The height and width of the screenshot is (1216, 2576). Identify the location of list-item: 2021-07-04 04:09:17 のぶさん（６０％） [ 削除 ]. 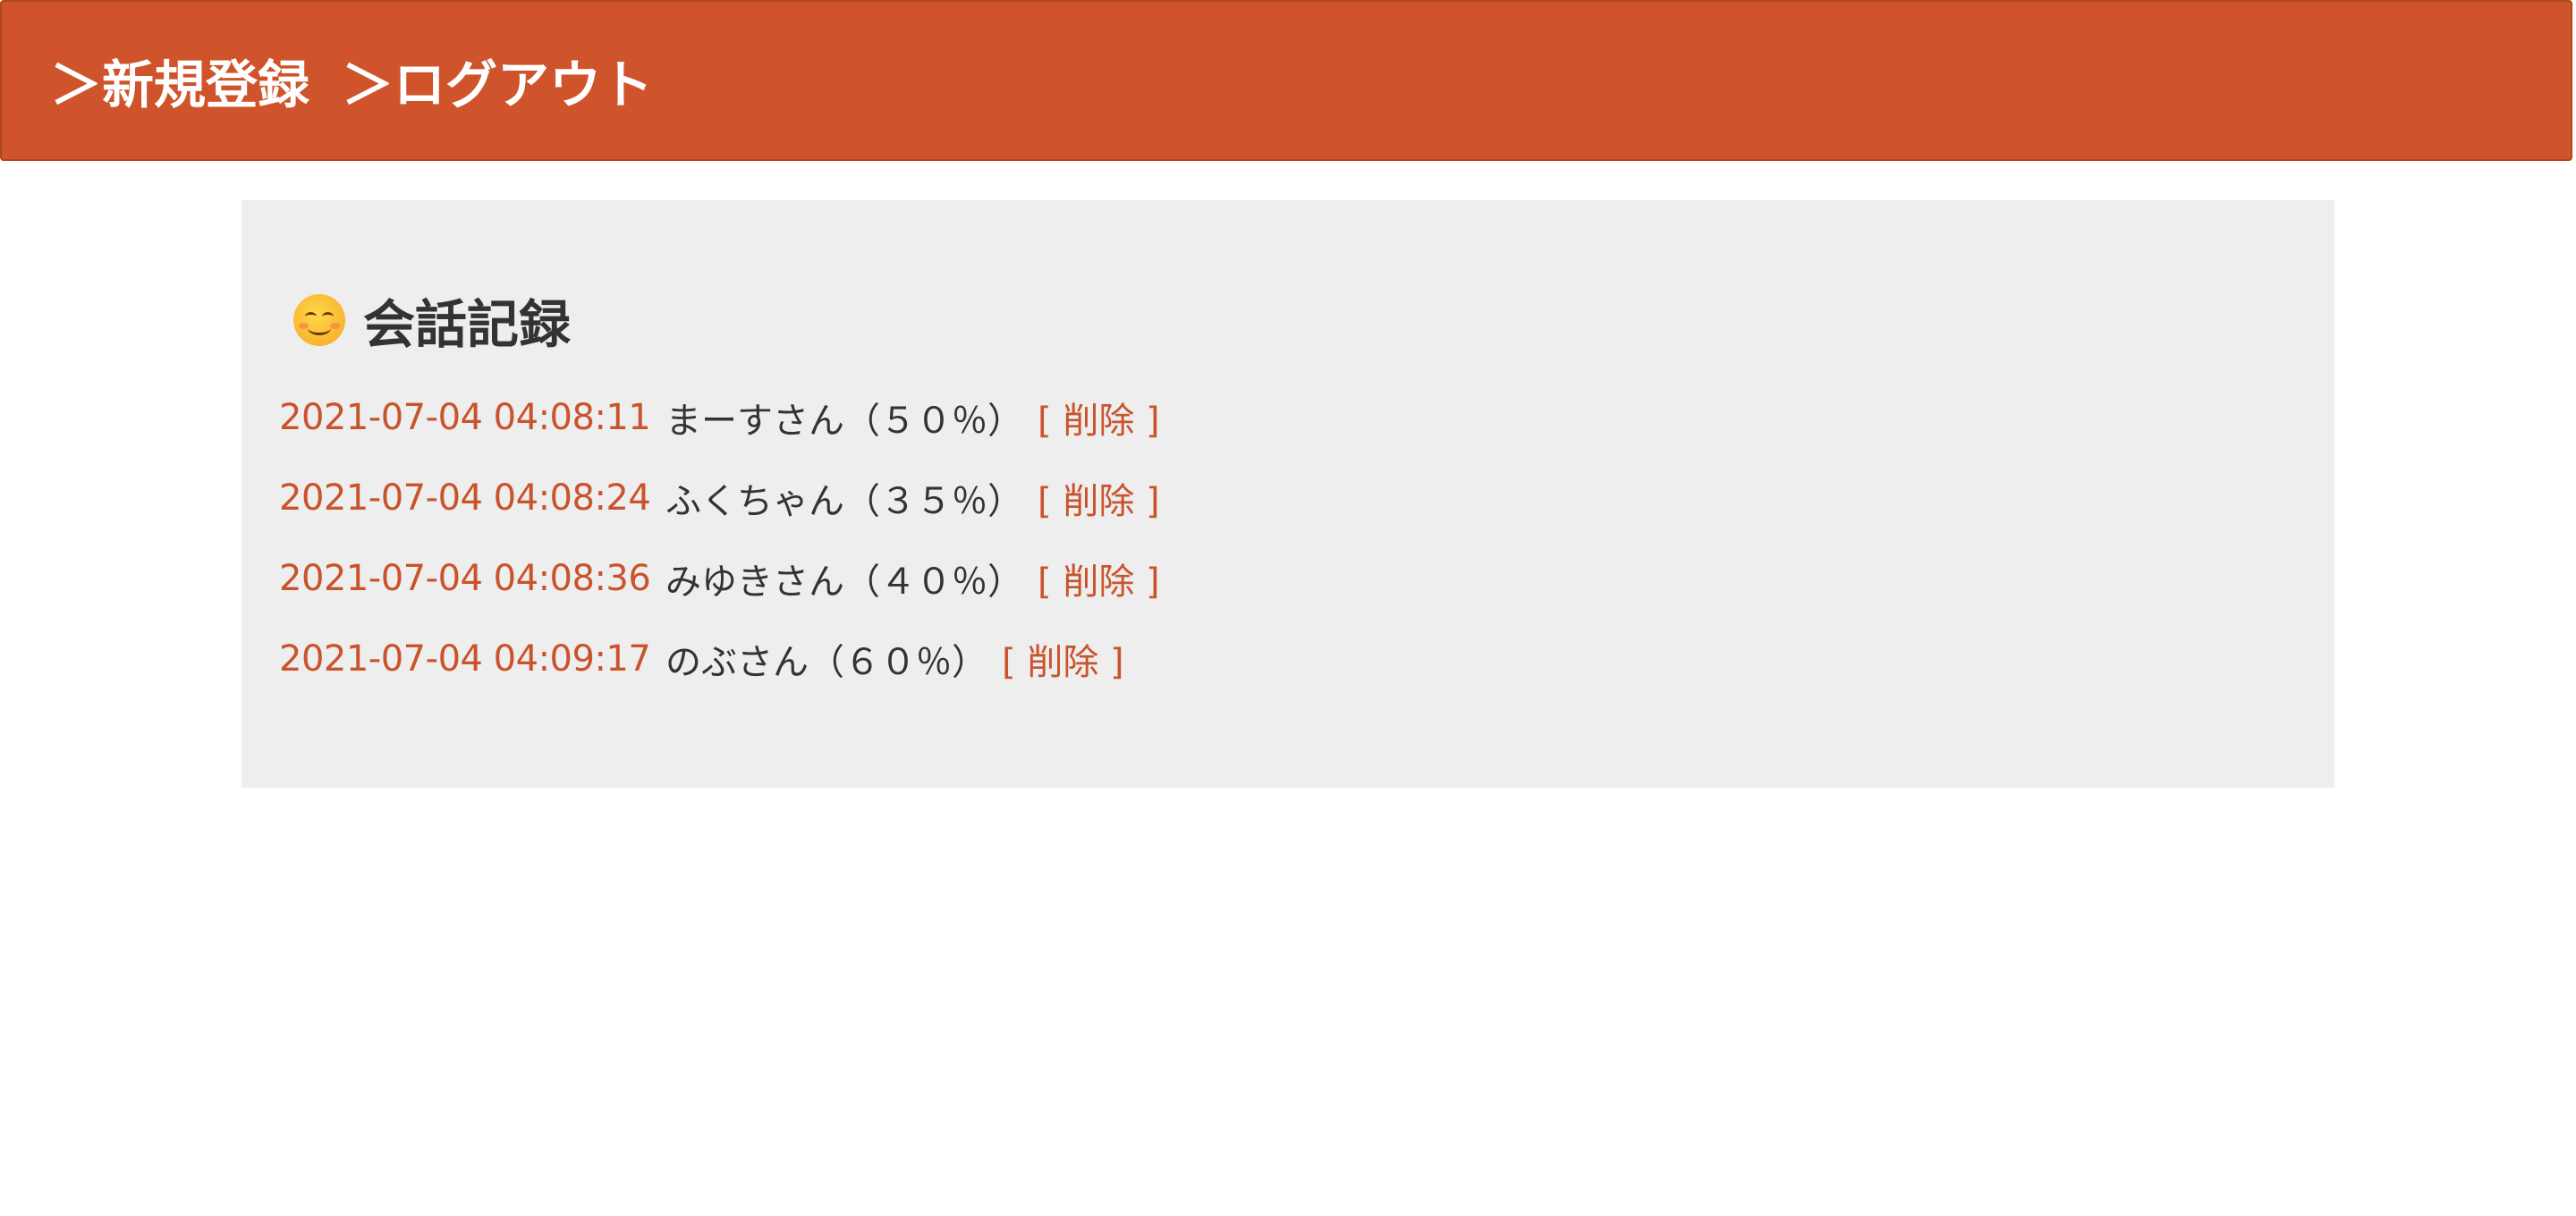
(719, 659).